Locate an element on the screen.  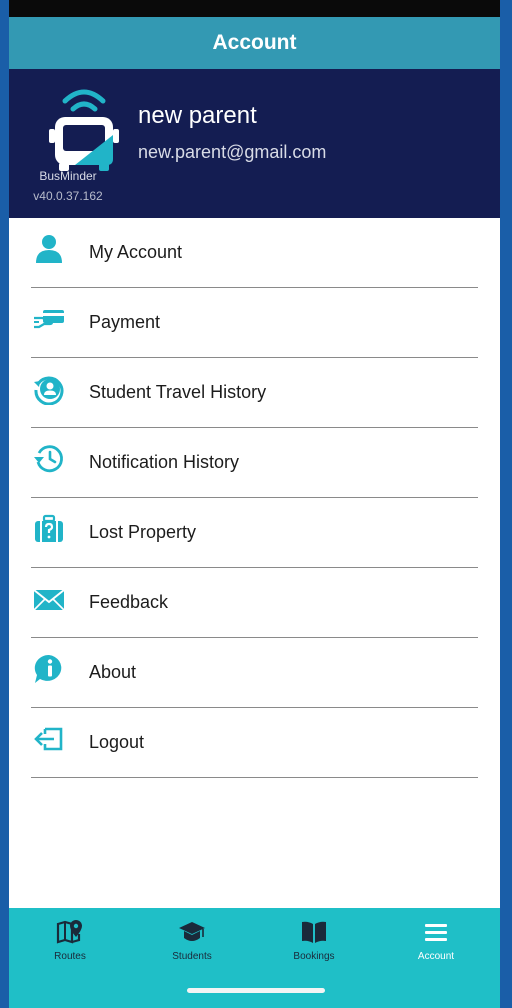
title-bar: Account is located at coordinates (254, 43).